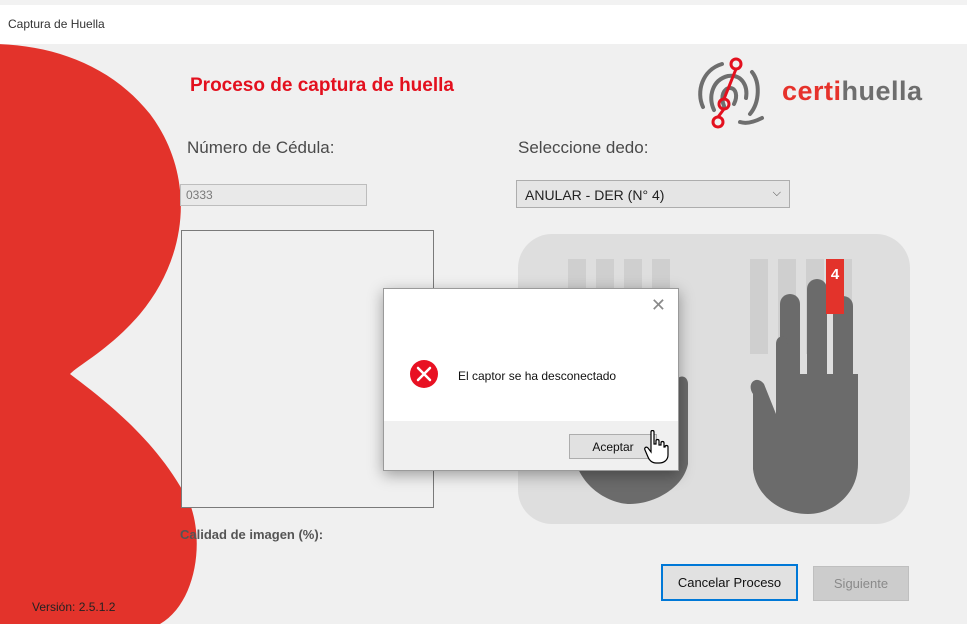  Describe the element at coordinates (861, 583) in the screenshot. I see `next-button: Siguiente` at that location.